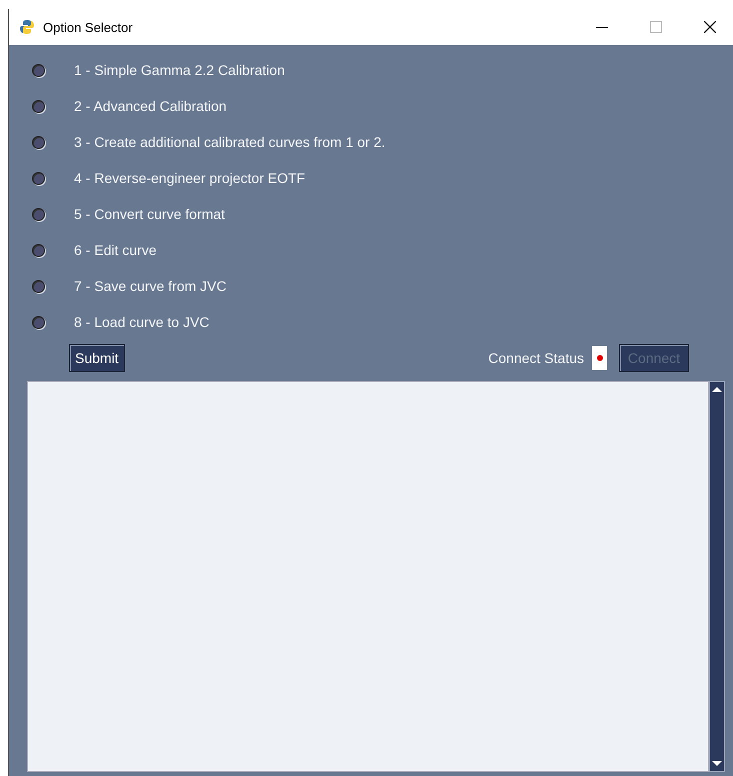 Image resolution: width=733 pixels, height=776 pixels. Describe the element at coordinates (230, 142) in the screenshot. I see `option-label: 3 - Create additional calibrated curves from 1 or 2.` at that location.